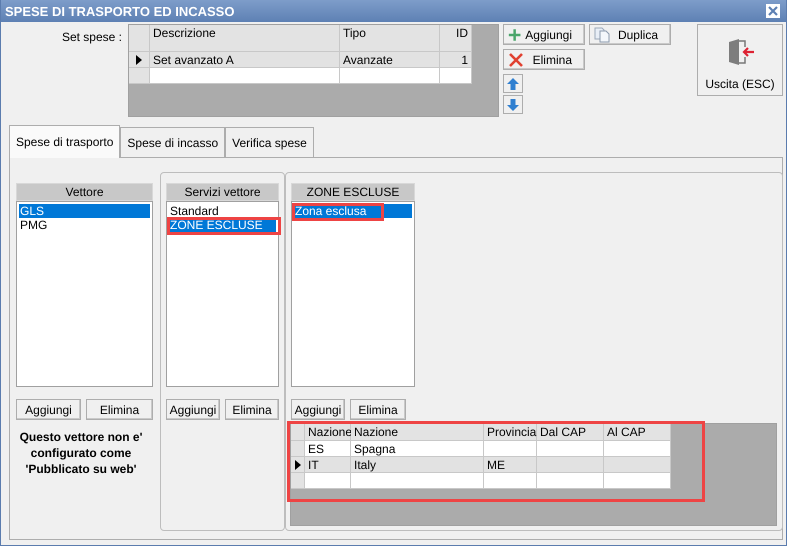 Image resolution: width=787 pixels, height=546 pixels. Describe the element at coordinates (456, 38) in the screenshot. I see `column-header: ID` at that location.